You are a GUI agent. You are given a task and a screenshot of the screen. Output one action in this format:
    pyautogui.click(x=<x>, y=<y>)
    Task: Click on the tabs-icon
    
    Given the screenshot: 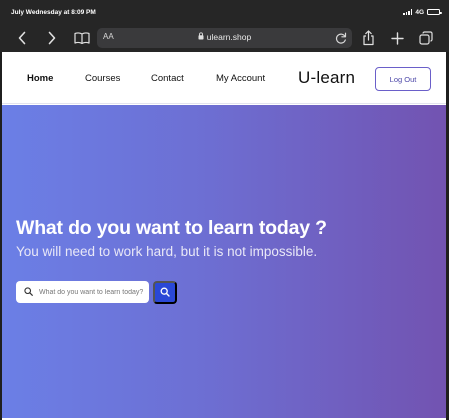 What is the action you would take?
    pyautogui.click(x=426, y=38)
    